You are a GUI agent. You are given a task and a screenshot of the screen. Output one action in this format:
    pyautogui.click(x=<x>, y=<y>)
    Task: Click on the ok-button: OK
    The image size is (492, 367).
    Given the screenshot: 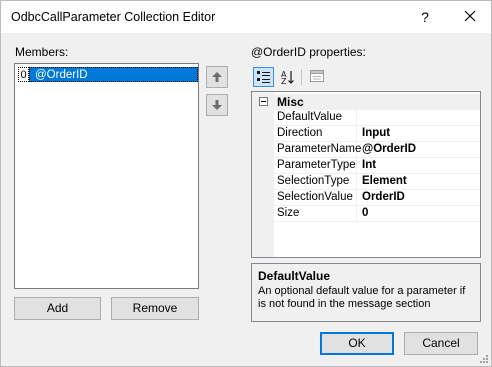 What is the action you would take?
    pyautogui.click(x=357, y=343)
    